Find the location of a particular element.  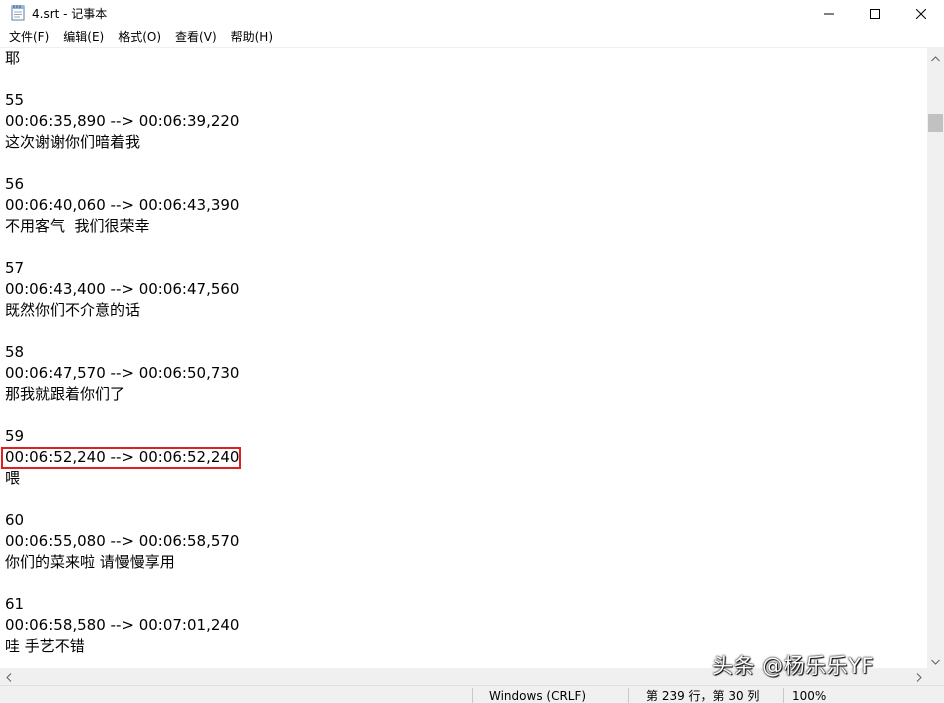

text-line: 58 is located at coordinates (15, 352).